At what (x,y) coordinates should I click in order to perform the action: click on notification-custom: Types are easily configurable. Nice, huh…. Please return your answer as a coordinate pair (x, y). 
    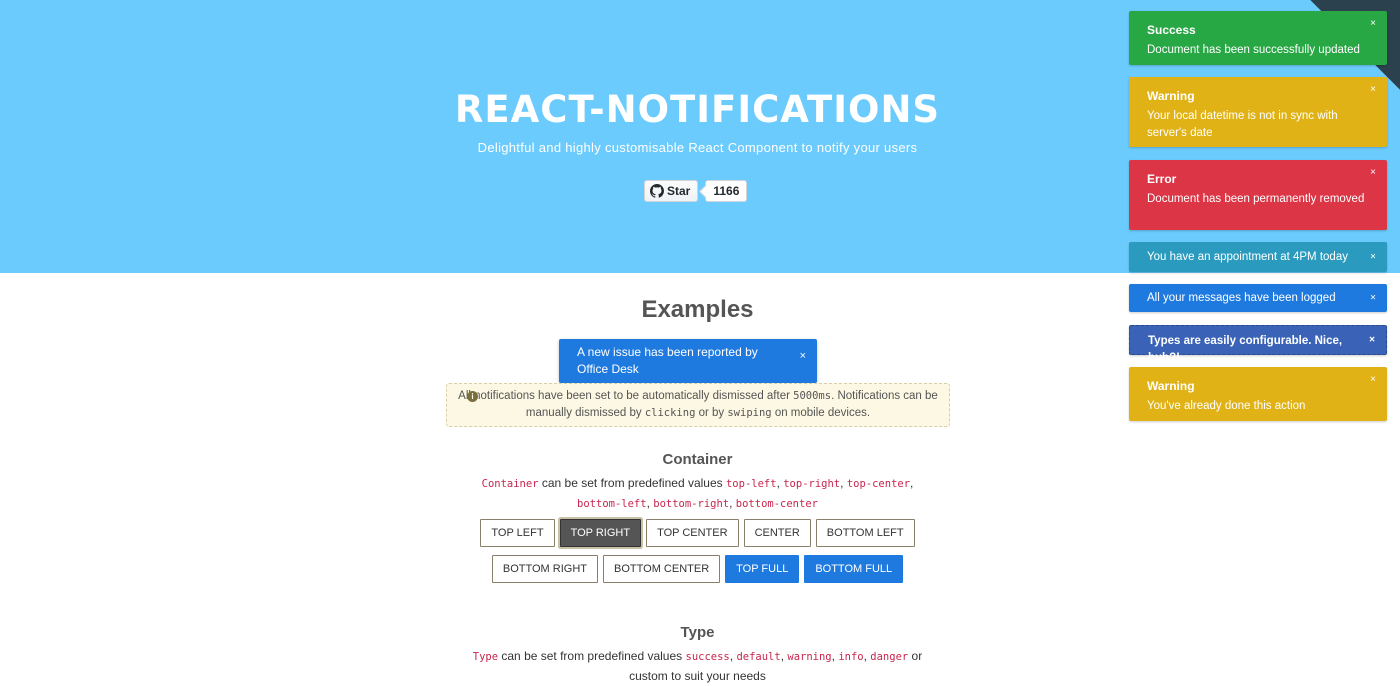
    Looking at the image, I should click on (1258, 344).